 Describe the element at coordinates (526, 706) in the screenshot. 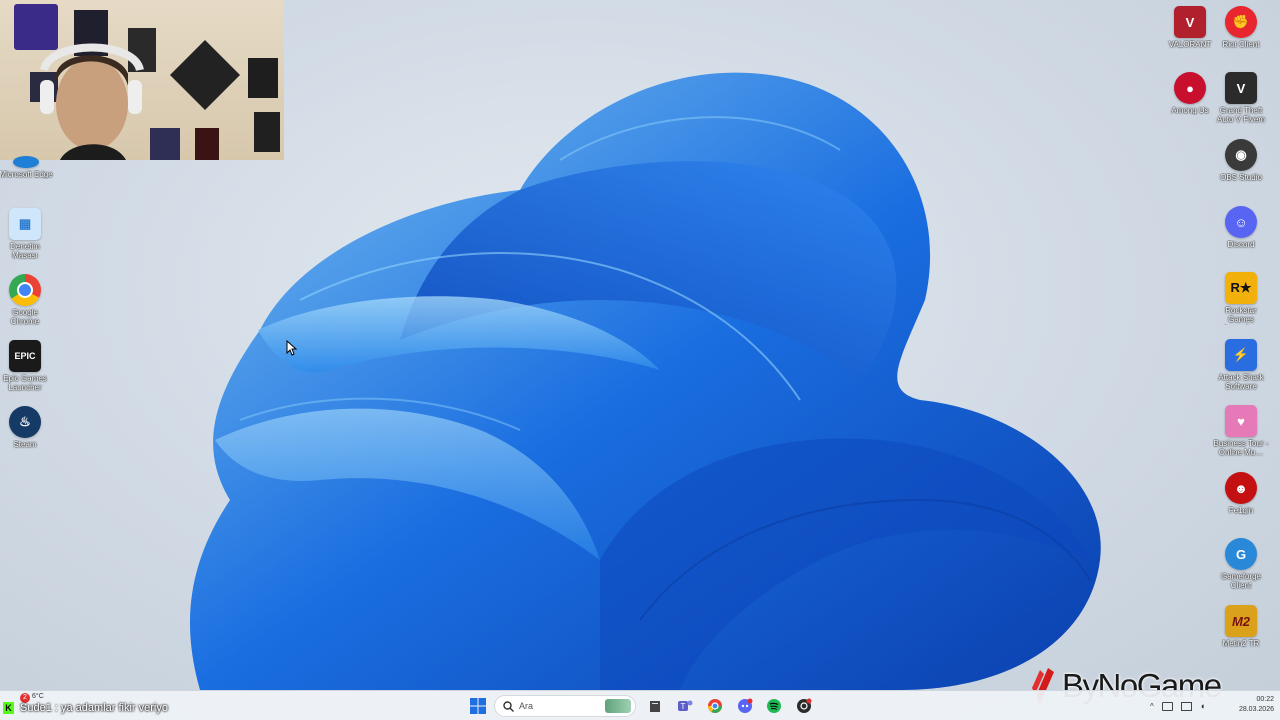

I see `search-placeholder: Ara` at that location.